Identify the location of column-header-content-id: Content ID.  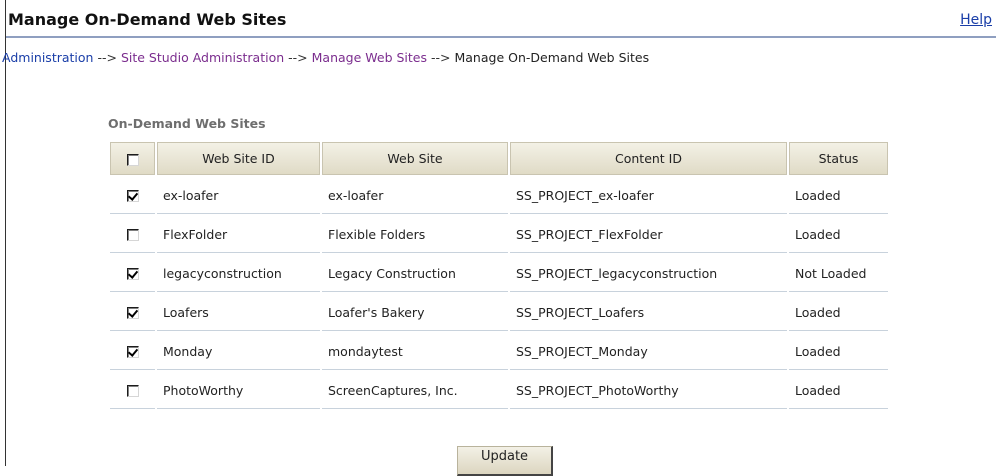
(648, 158).